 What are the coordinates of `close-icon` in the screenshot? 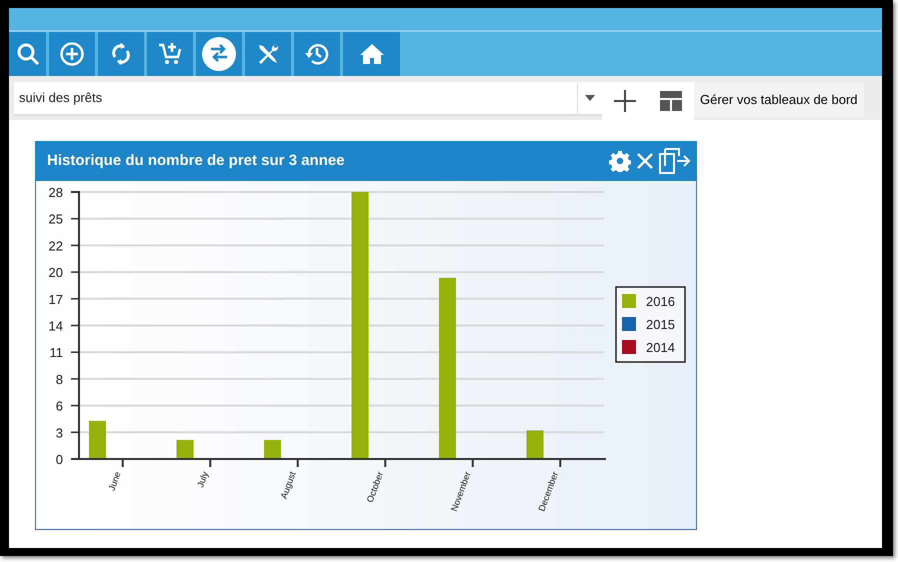 It's located at (645, 161).